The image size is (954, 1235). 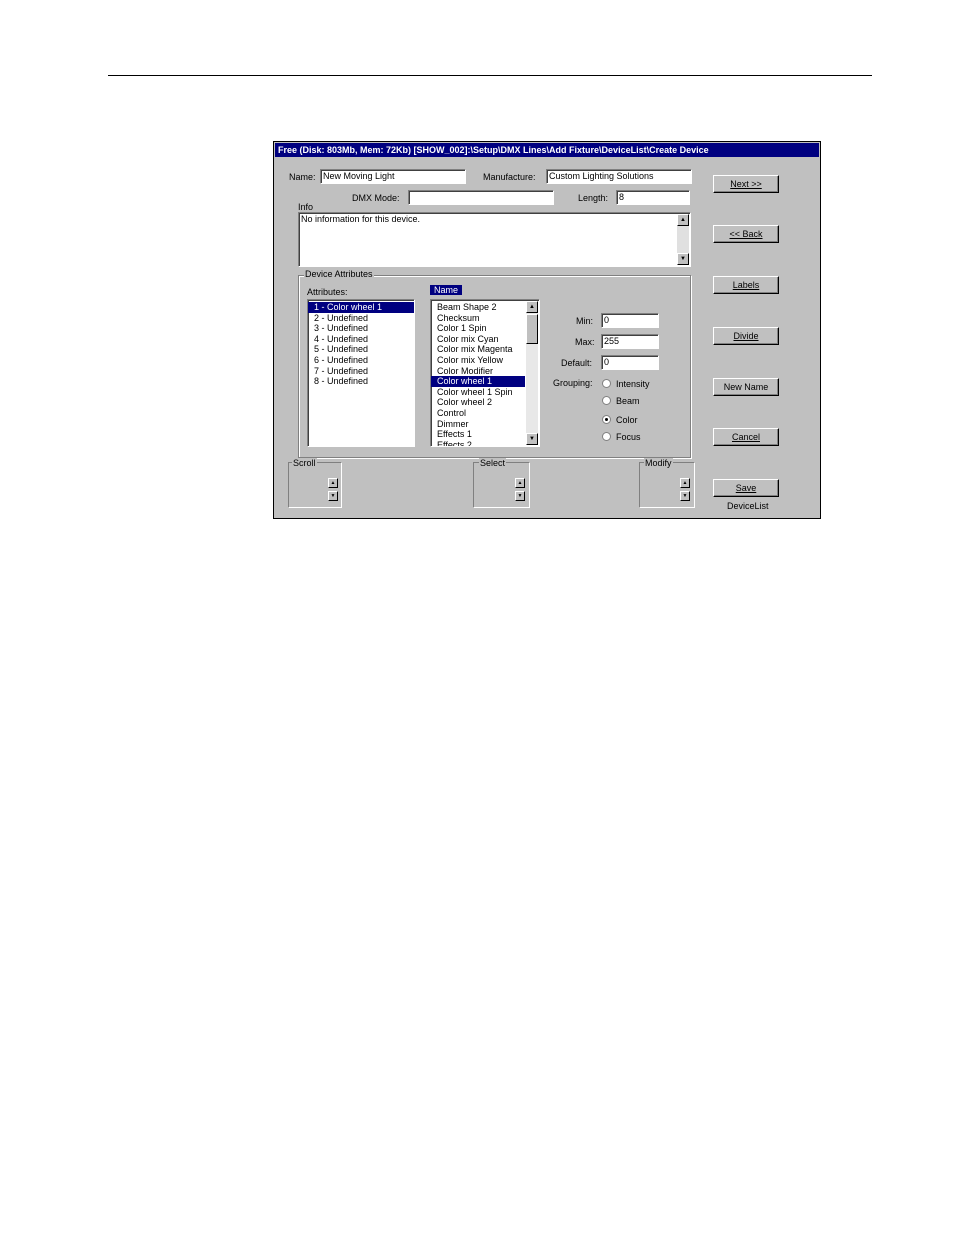 I want to click on save-button-label: Save, so click(x=746, y=488).